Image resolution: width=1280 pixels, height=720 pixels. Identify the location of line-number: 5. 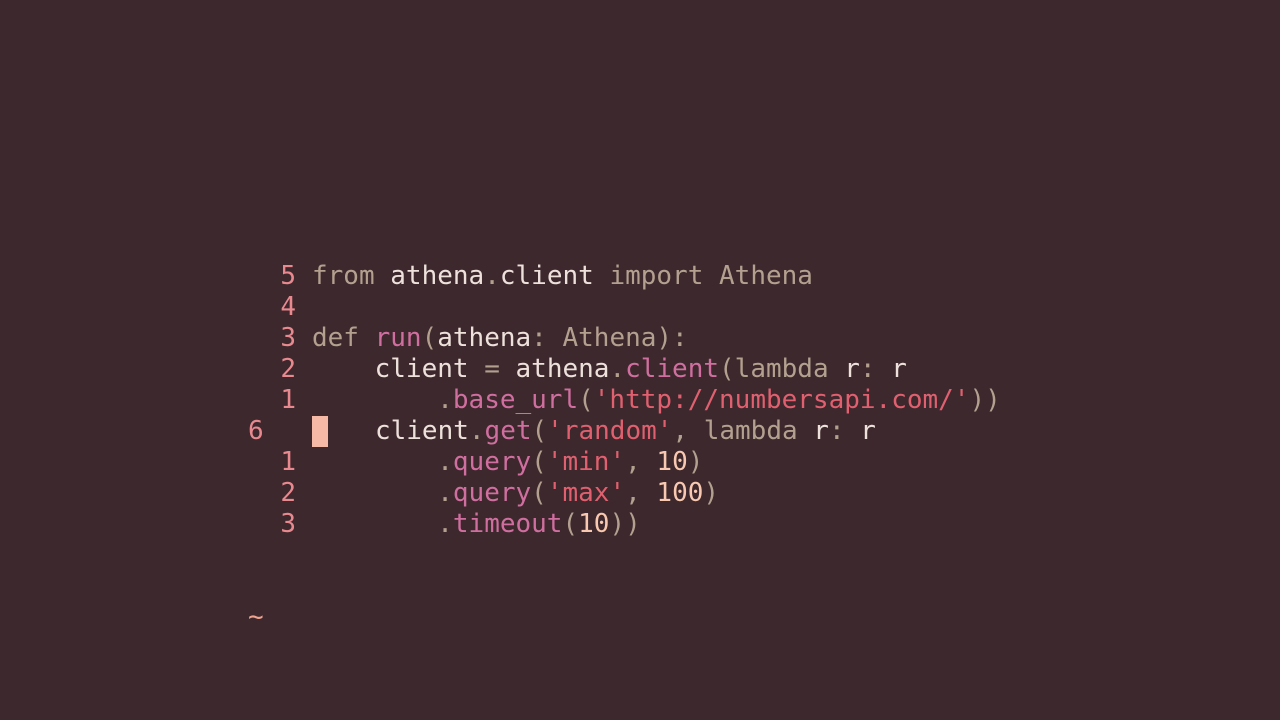
(288, 276).